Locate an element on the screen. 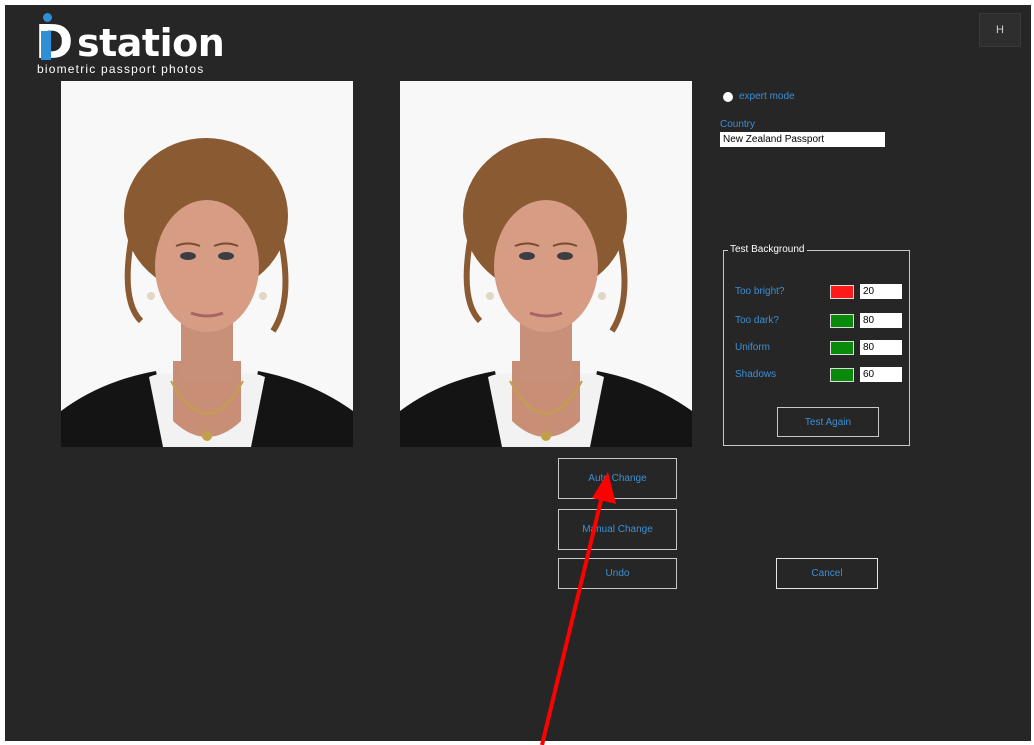 The height and width of the screenshot is (745, 1034). logo-tagline: biometric passport photos is located at coordinates (121, 69).